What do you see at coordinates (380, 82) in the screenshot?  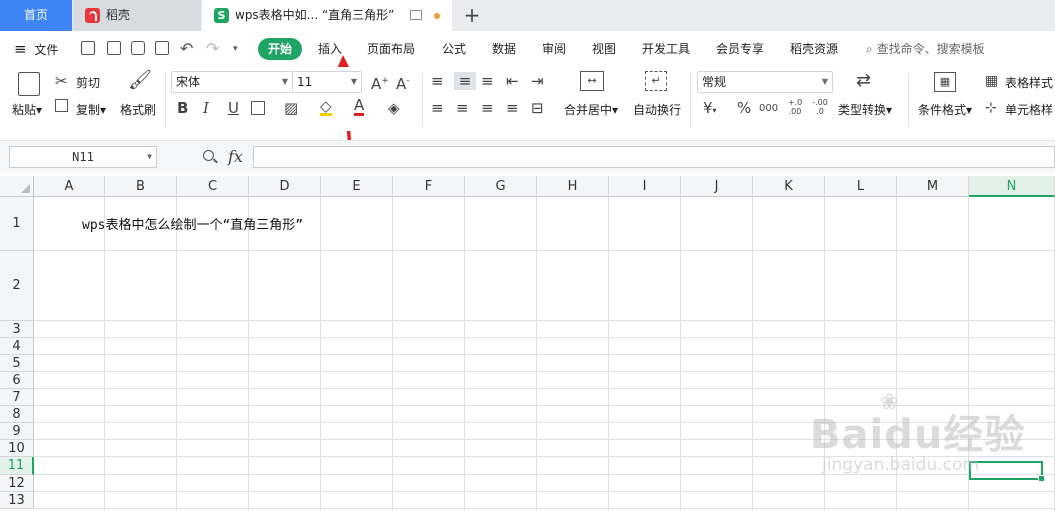 I see `font-grow-icon: A+` at bounding box center [380, 82].